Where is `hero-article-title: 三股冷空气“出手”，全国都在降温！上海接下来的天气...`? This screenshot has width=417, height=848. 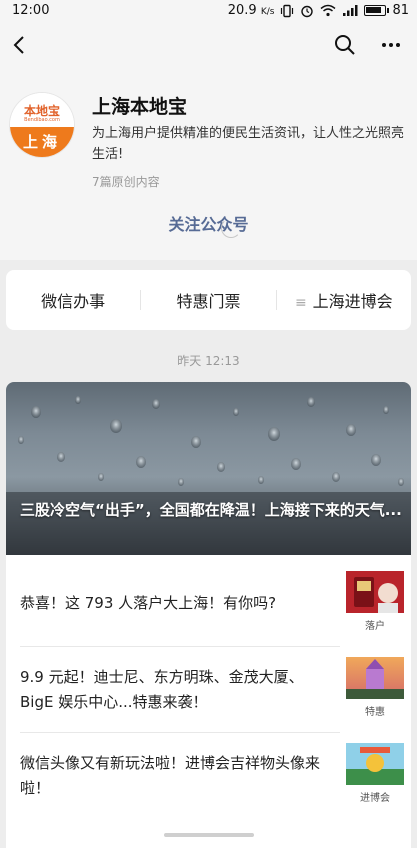 hero-article-title: 三股冷空气“出手”，全国都在降温！上海接下来的天气... is located at coordinates (211, 510).